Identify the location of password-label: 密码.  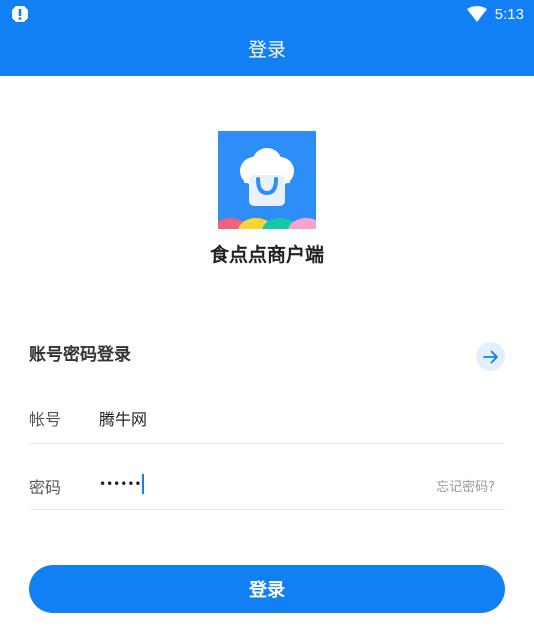
(45, 487).